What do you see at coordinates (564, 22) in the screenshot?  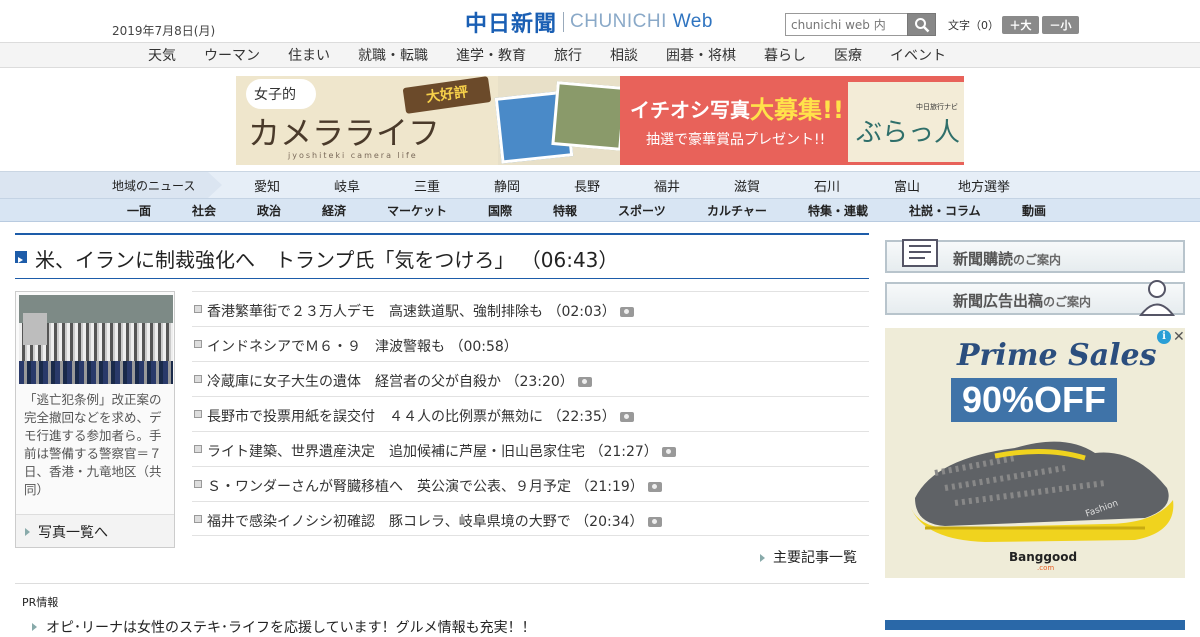 I see `logo-divider` at bounding box center [564, 22].